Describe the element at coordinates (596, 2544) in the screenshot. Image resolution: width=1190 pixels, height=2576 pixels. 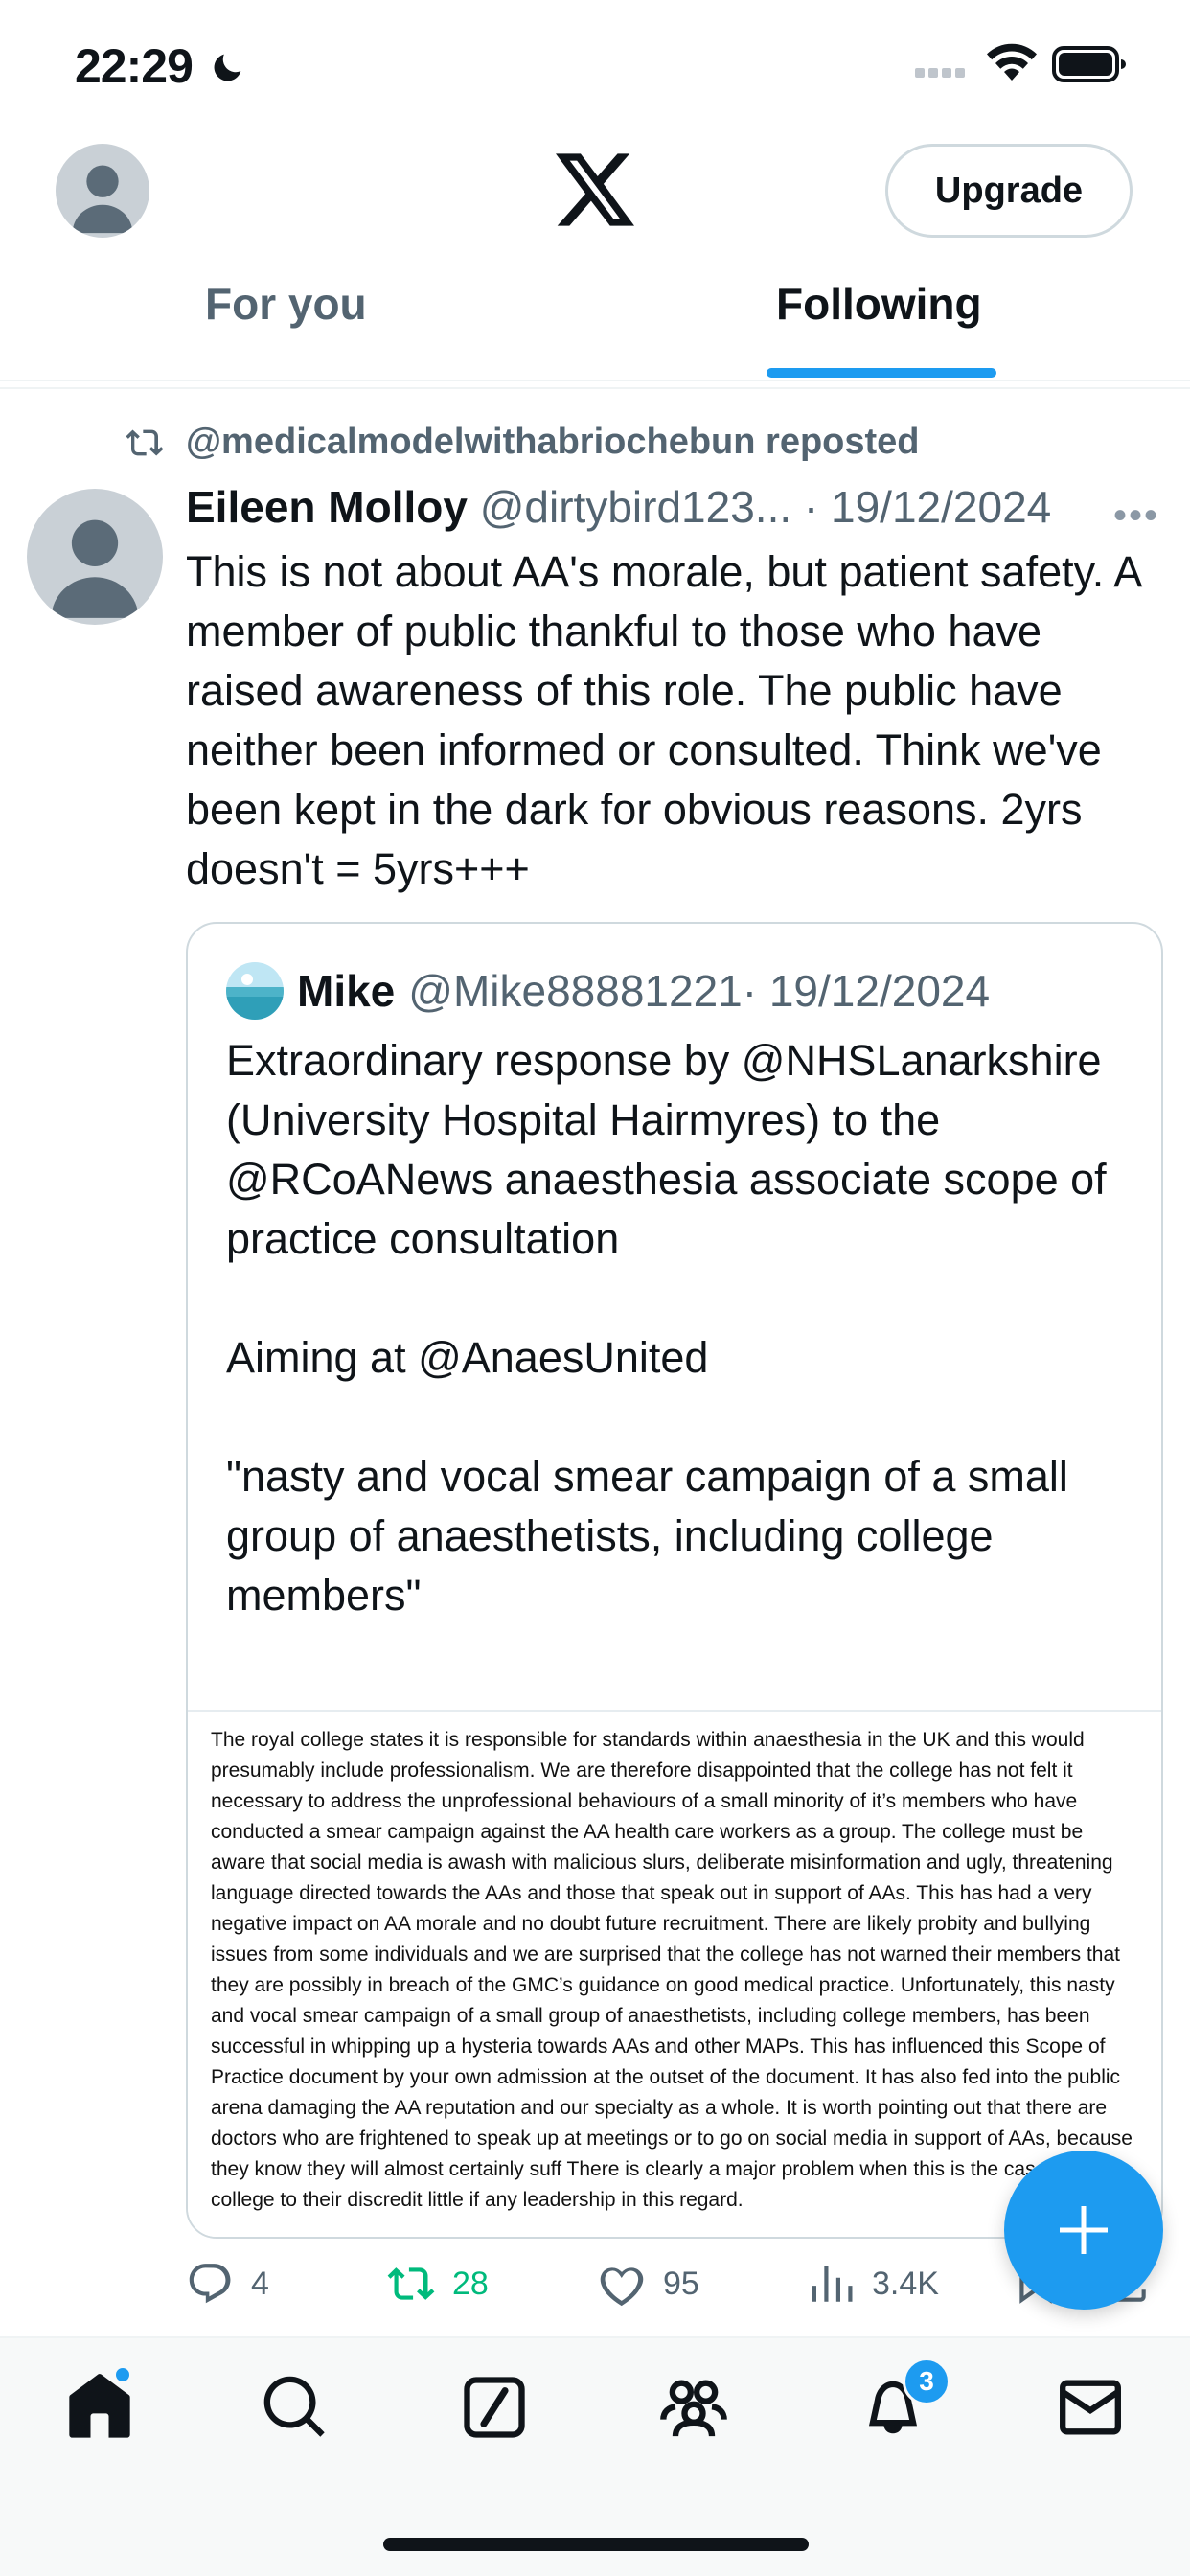
I see `home-indicator` at that location.